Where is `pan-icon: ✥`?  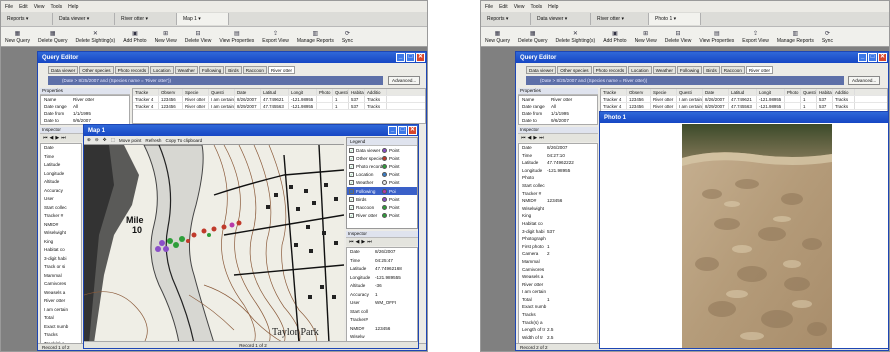
pan-icon: ✥ is located at coordinates (105, 140).